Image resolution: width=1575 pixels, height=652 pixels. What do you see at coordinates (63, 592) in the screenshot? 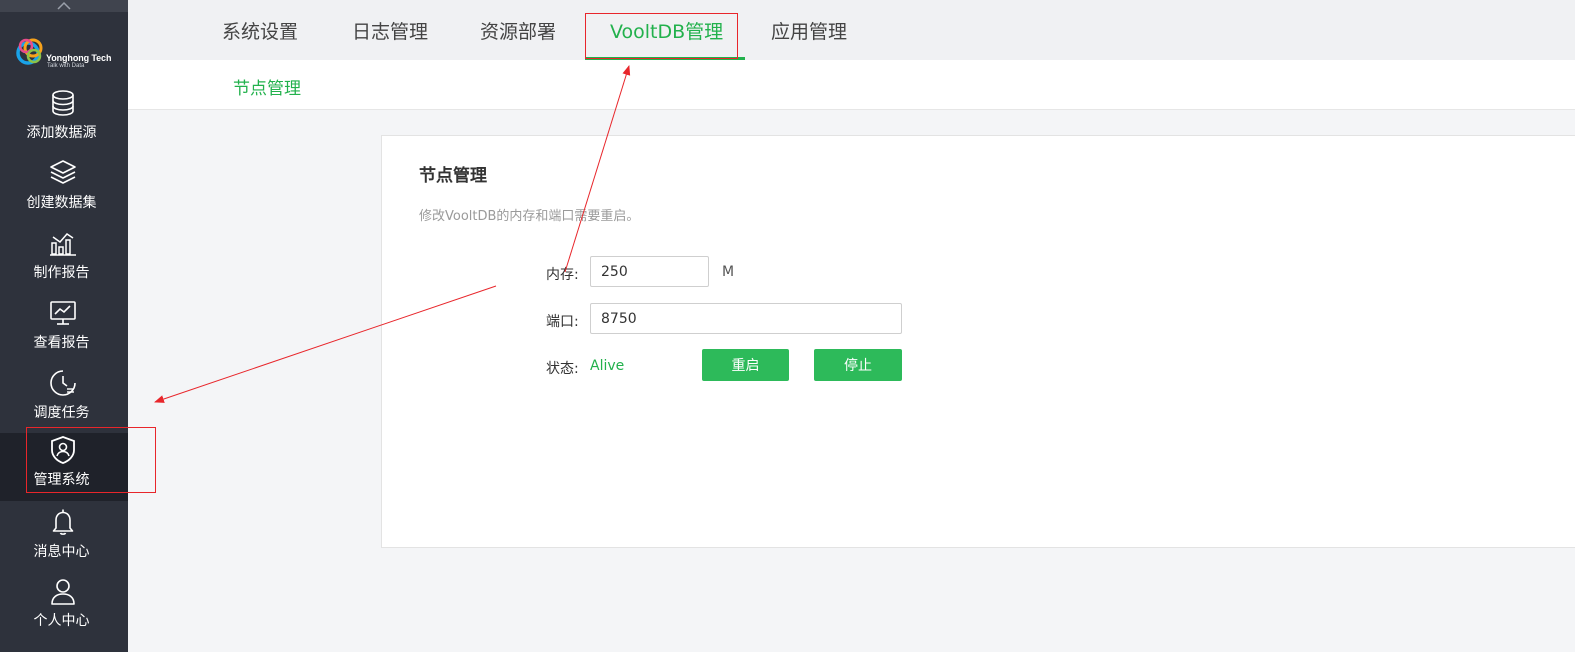
I see `user-icon` at bounding box center [63, 592].